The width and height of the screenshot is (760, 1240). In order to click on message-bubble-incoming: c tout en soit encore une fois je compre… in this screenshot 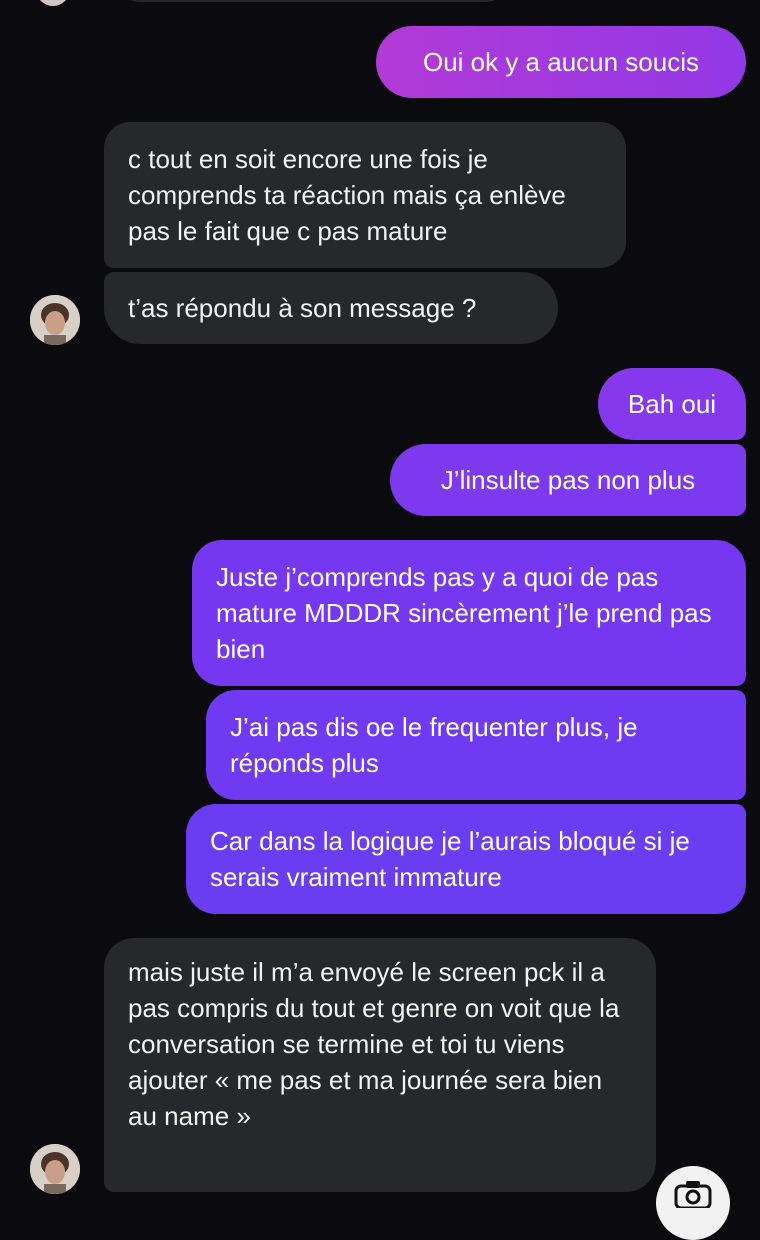, I will do `click(365, 195)`.